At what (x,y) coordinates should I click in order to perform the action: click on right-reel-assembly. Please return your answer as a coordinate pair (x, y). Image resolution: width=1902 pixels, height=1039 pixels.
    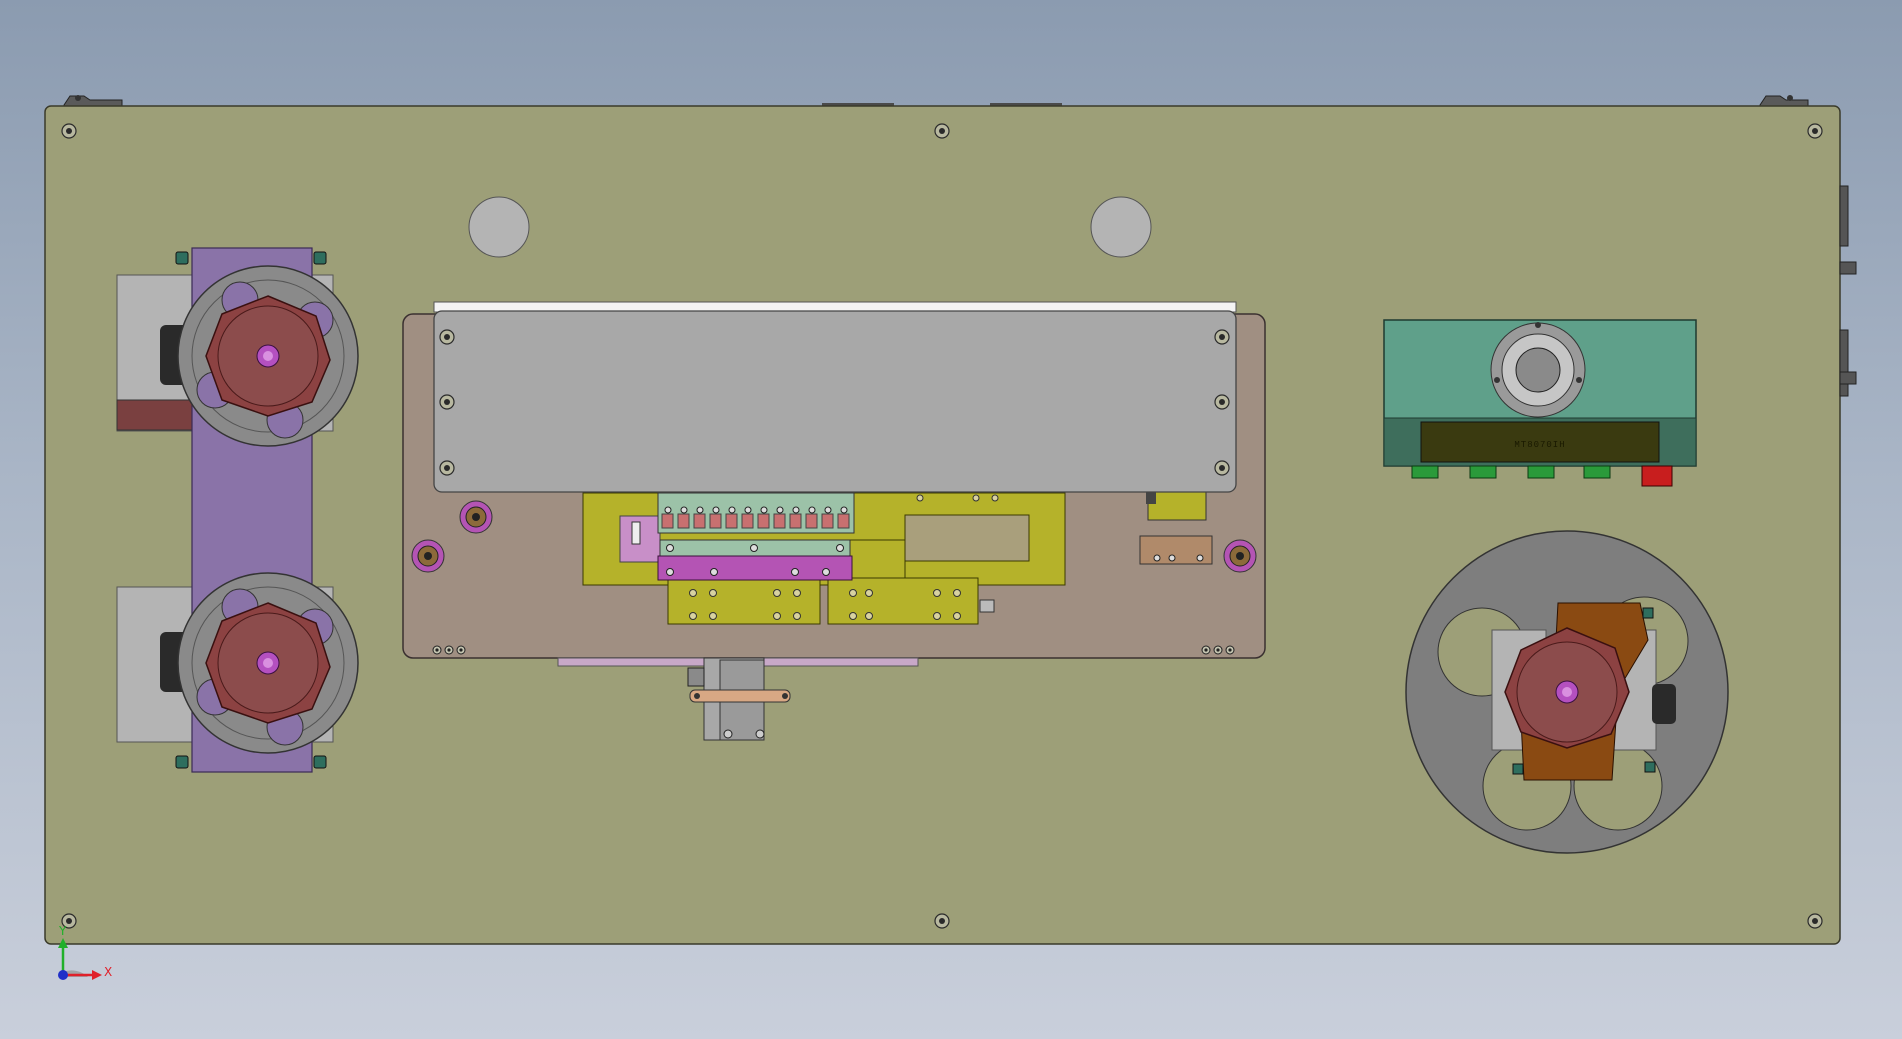
    Looking at the image, I should click on (1567, 692).